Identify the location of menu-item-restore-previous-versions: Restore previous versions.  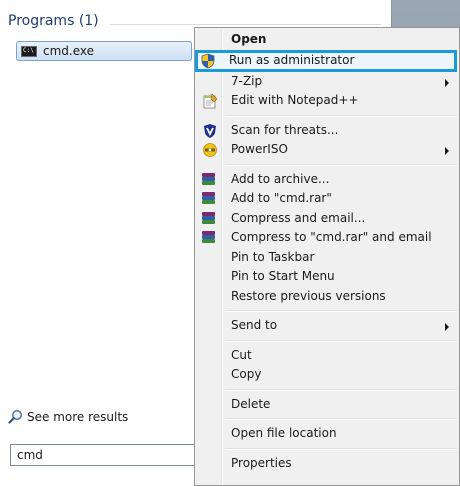
(327, 297).